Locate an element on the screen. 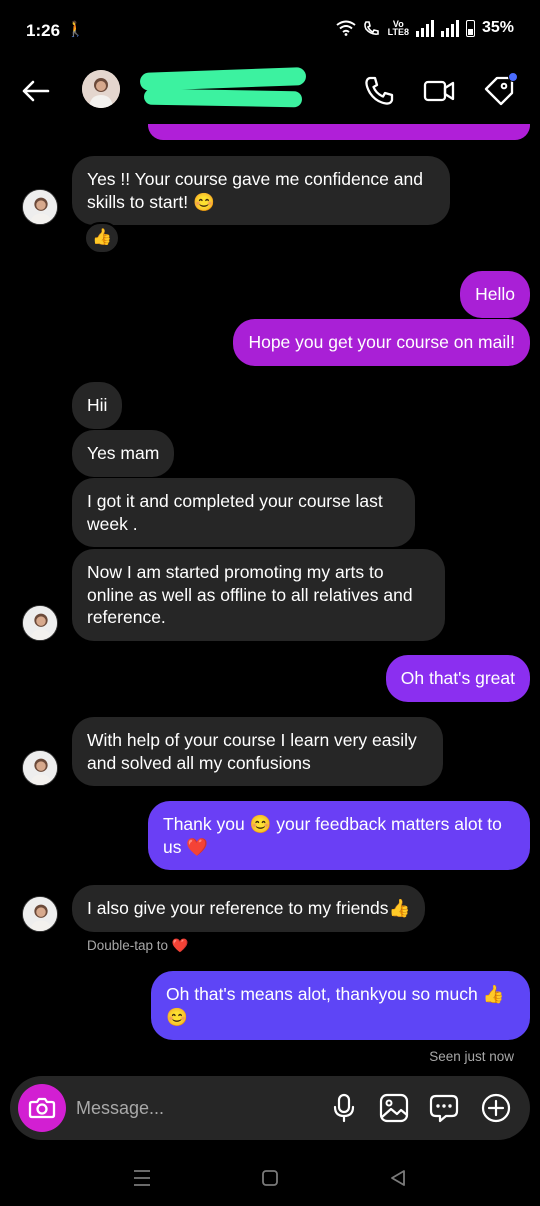  notification-dot is located at coordinates (513, 77).